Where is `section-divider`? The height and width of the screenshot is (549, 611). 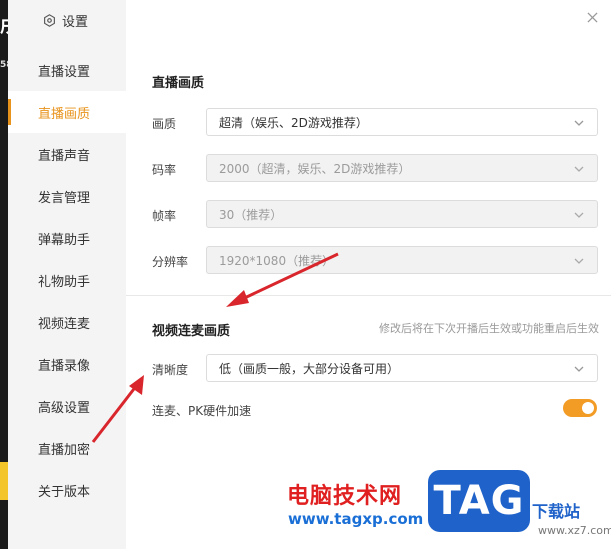 section-divider is located at coordinates (368, 295).